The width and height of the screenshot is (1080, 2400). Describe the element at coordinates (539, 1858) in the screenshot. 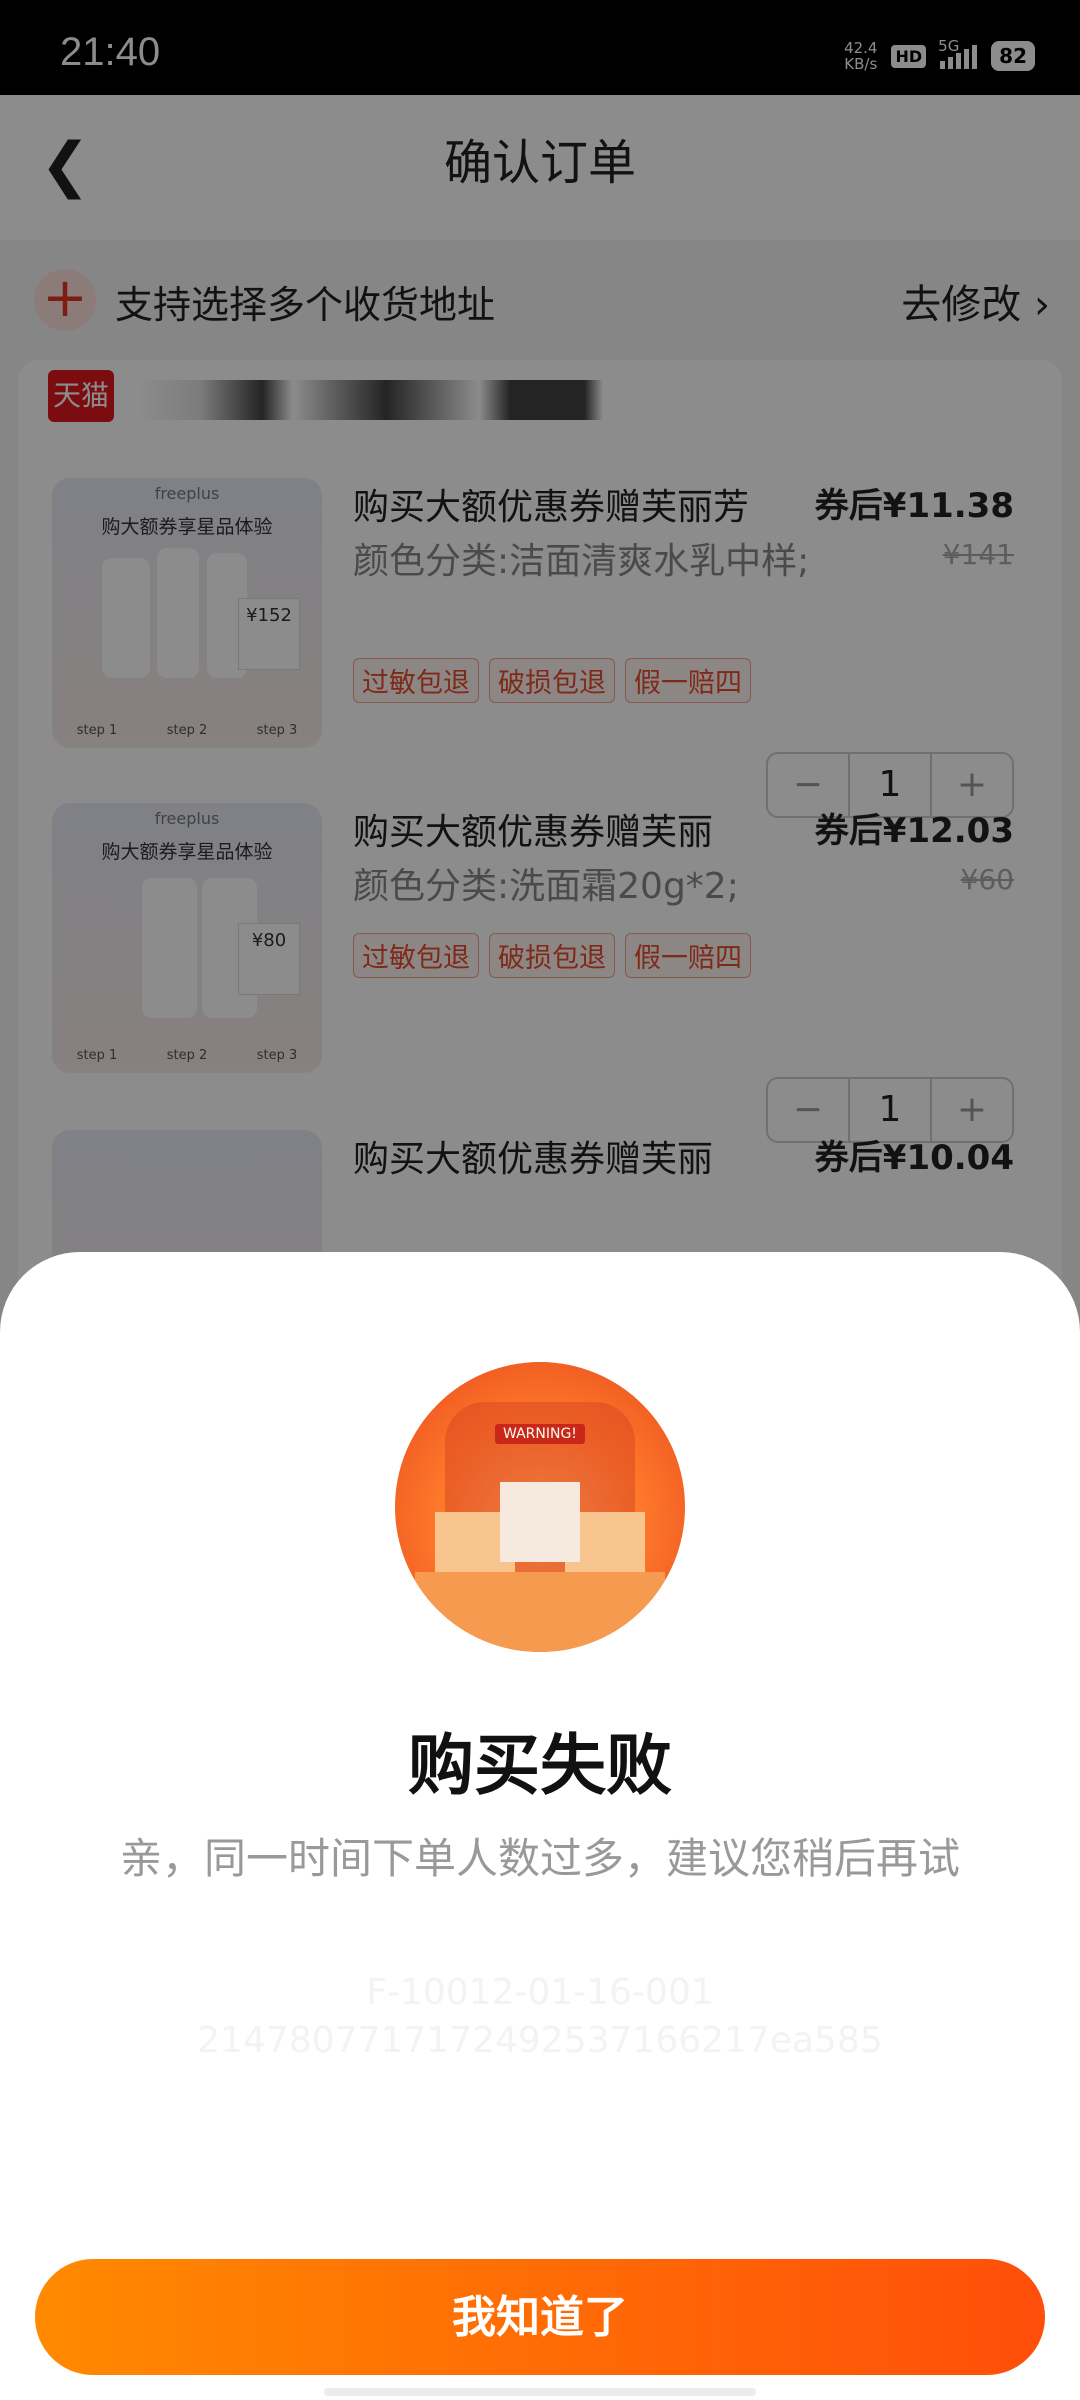

I see `dialog-message: 亲，同一时间下单人数过多，建议您稍后再试` at that location.